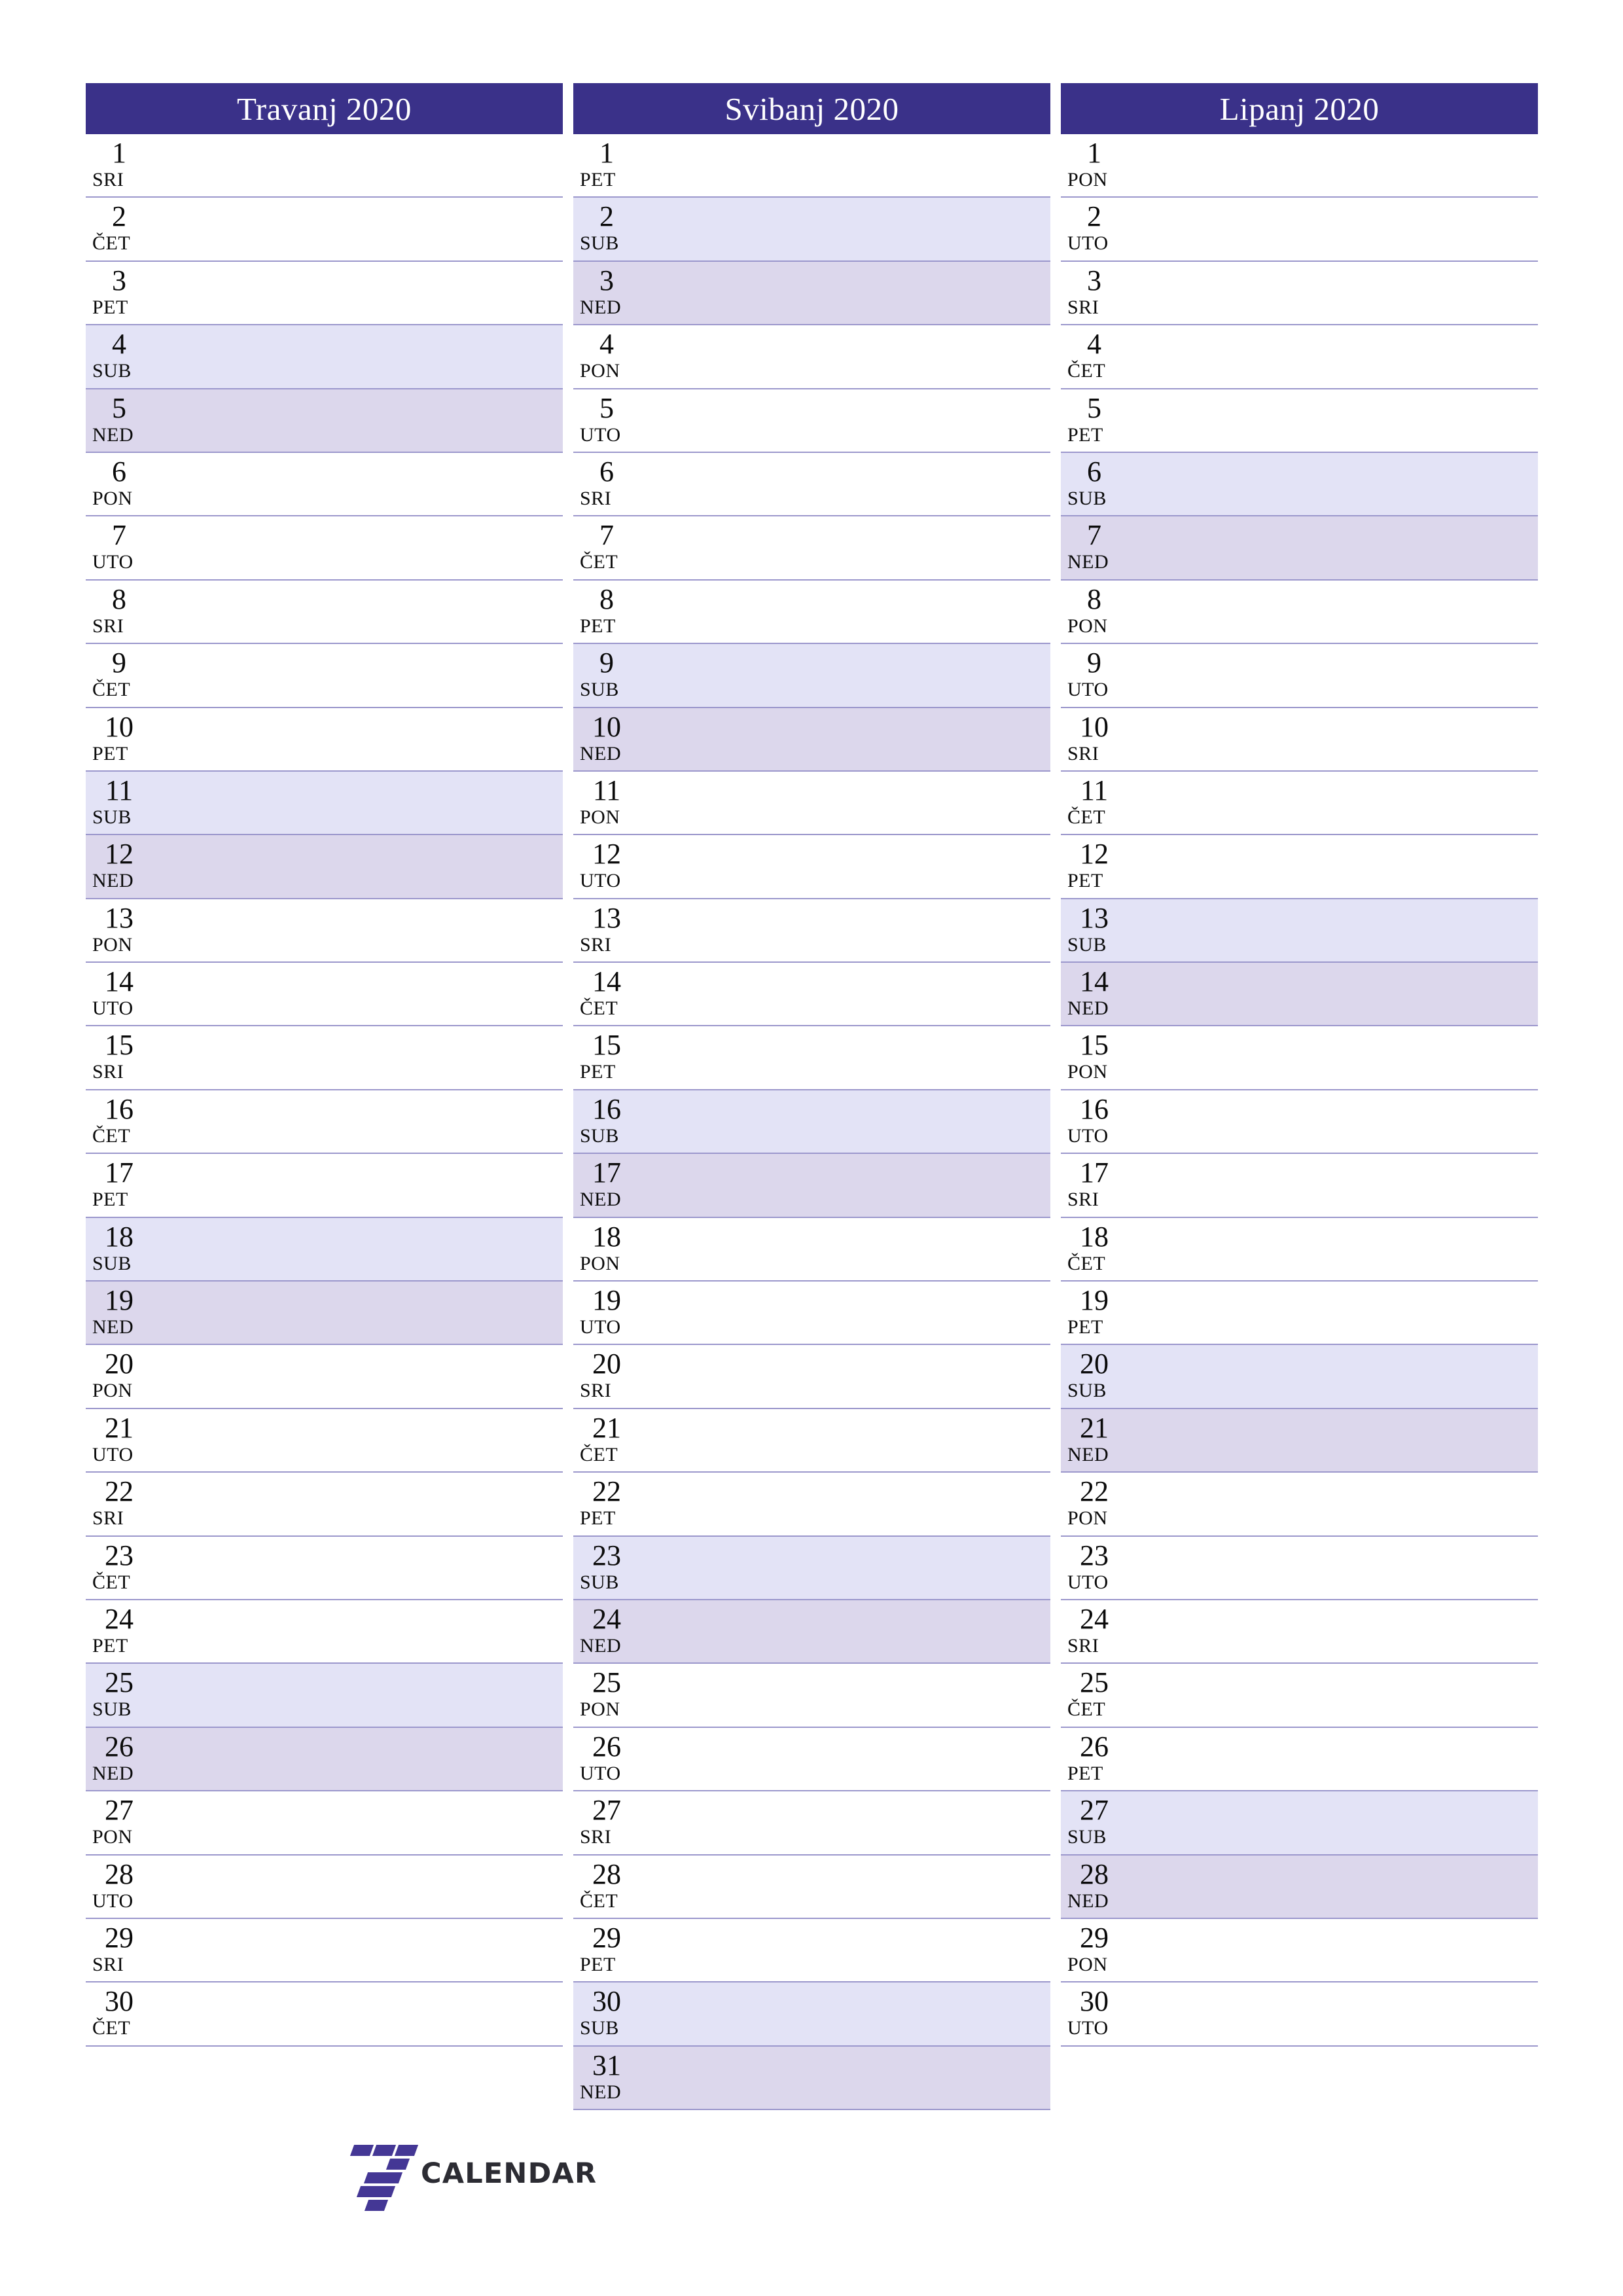  What do you see at coordinates (811, 357) in the screenshot?
I see `day-row: 4 PON` at bounding box center [811, 357].